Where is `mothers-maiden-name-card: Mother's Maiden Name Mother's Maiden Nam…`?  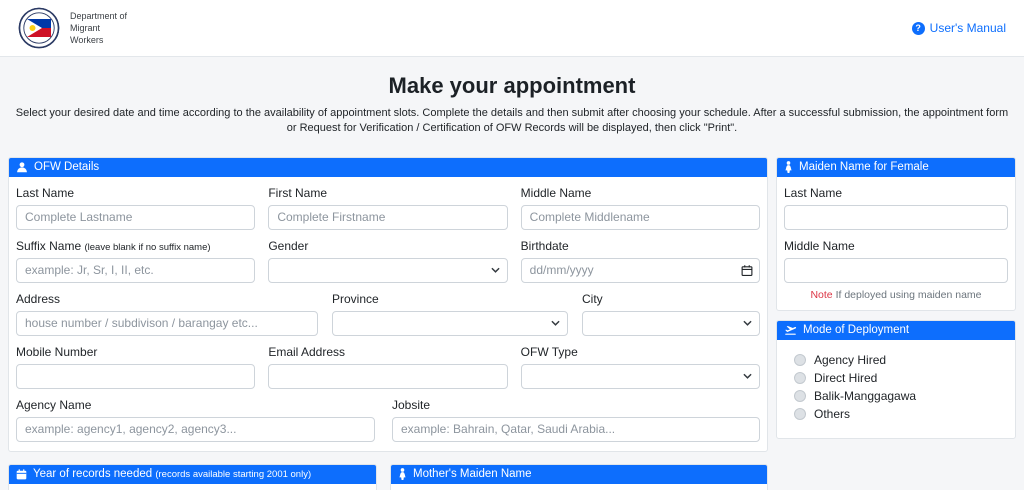
mothers-maiden-name-card: Mother's Maiden Name Mother's Maiden Nam… is located at coordinates (579, 476).